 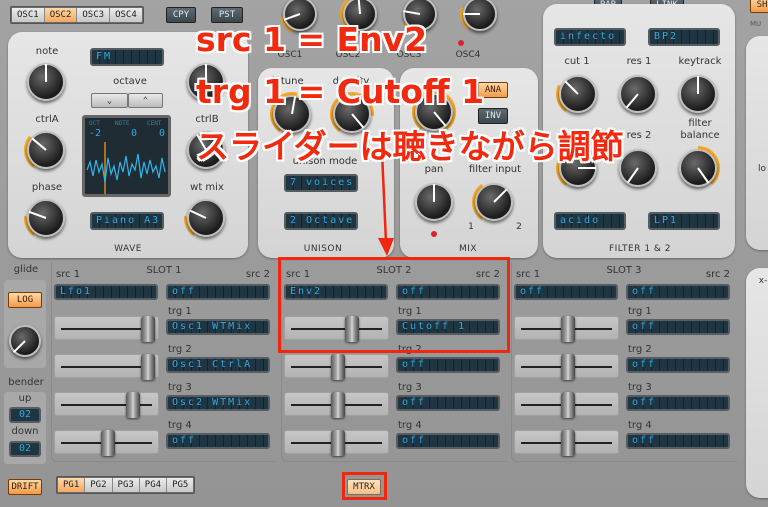 I want to click on right-bottom-panel, so click(x=757, y=383).